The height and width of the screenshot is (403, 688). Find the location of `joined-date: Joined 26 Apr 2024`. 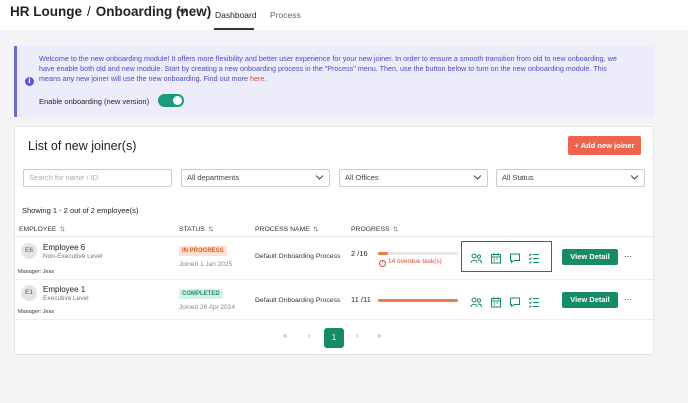

joined-date: Joined 26 Apr 2024 is located at coordinates (207, 307).